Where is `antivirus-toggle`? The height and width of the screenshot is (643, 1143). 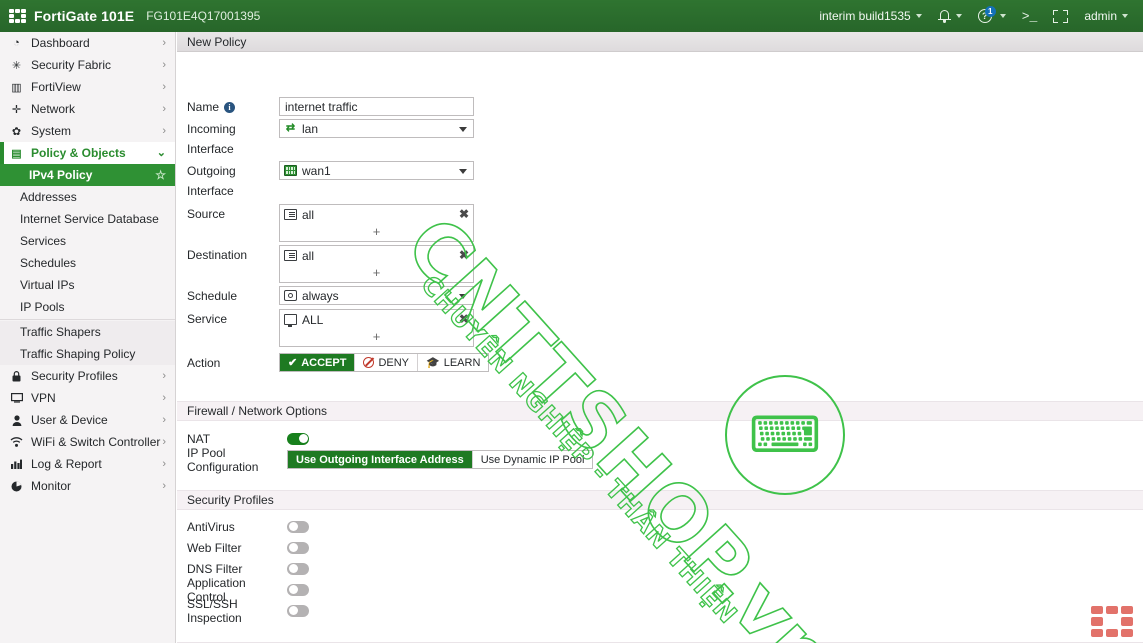
antivirus-toggle is located at coordinates (298, 526).